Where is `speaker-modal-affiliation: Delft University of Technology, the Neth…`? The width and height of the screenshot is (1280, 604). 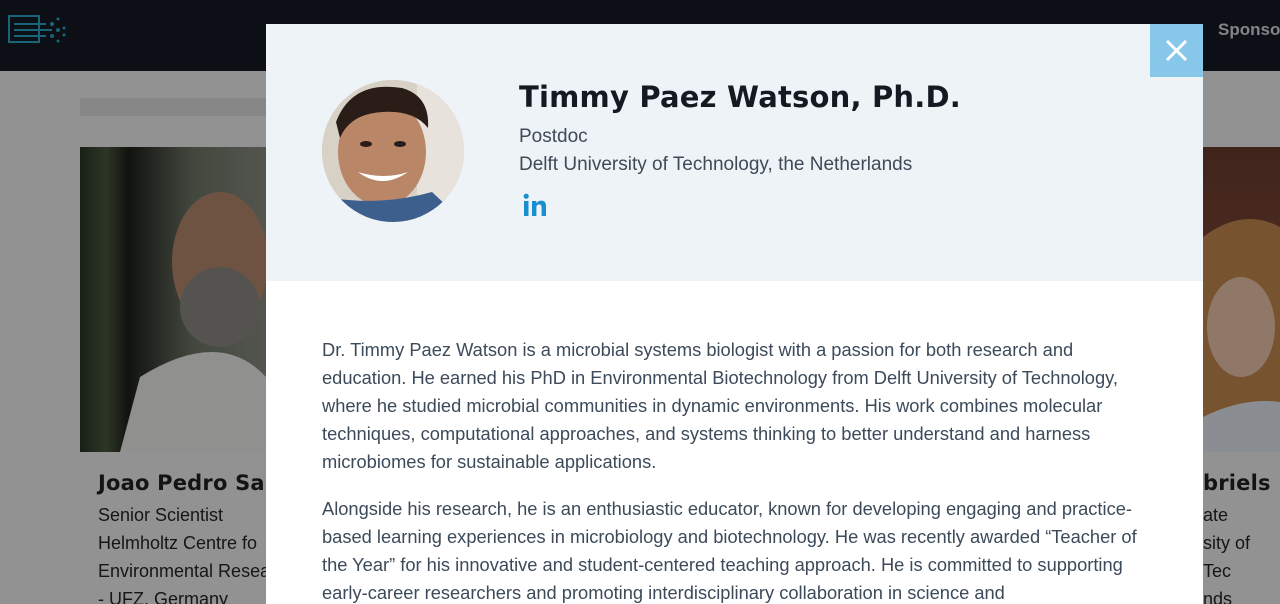
speaker-modal-affiliation: Delft University of Technology, the Neth… is located at coordinates (716, 164).